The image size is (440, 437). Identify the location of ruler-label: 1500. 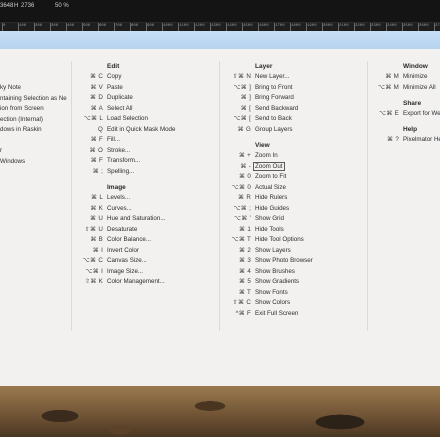
(248, 26).